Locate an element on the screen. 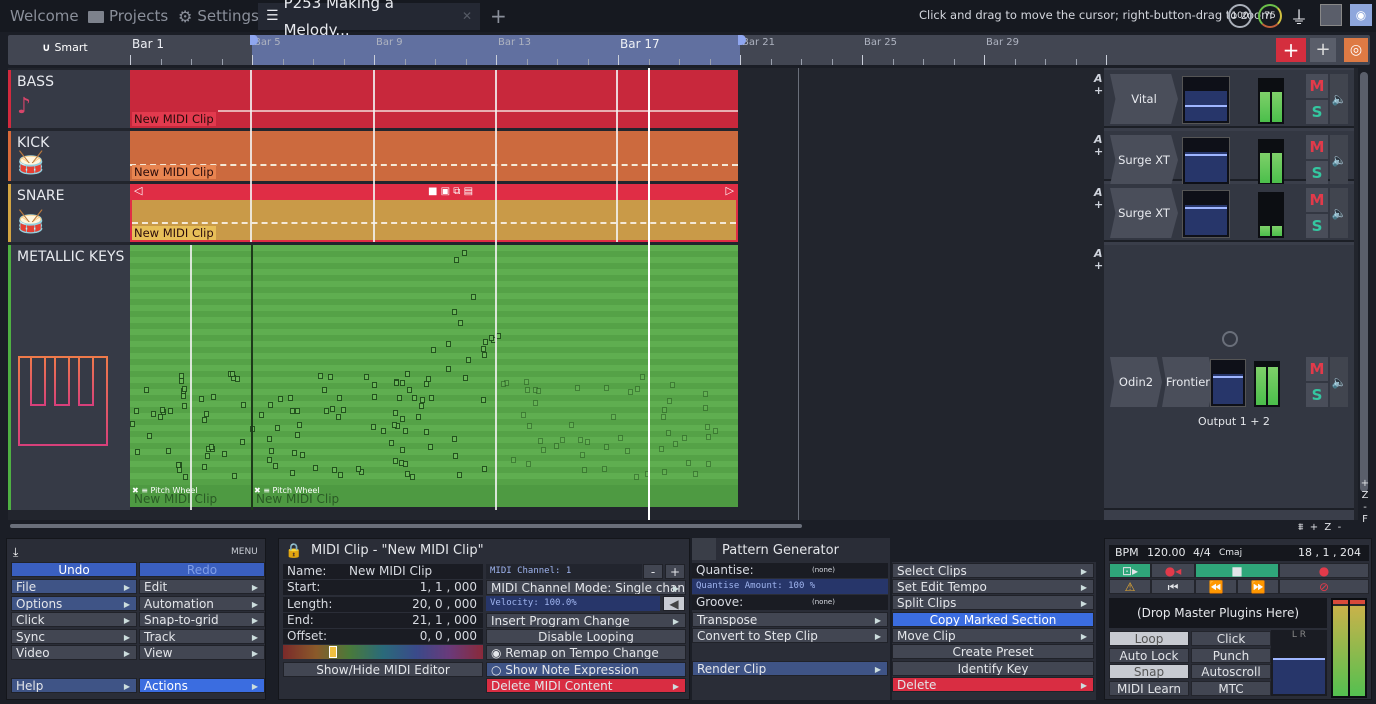  menu-automation: Automation ▶ is located at coordinates (202, 603).